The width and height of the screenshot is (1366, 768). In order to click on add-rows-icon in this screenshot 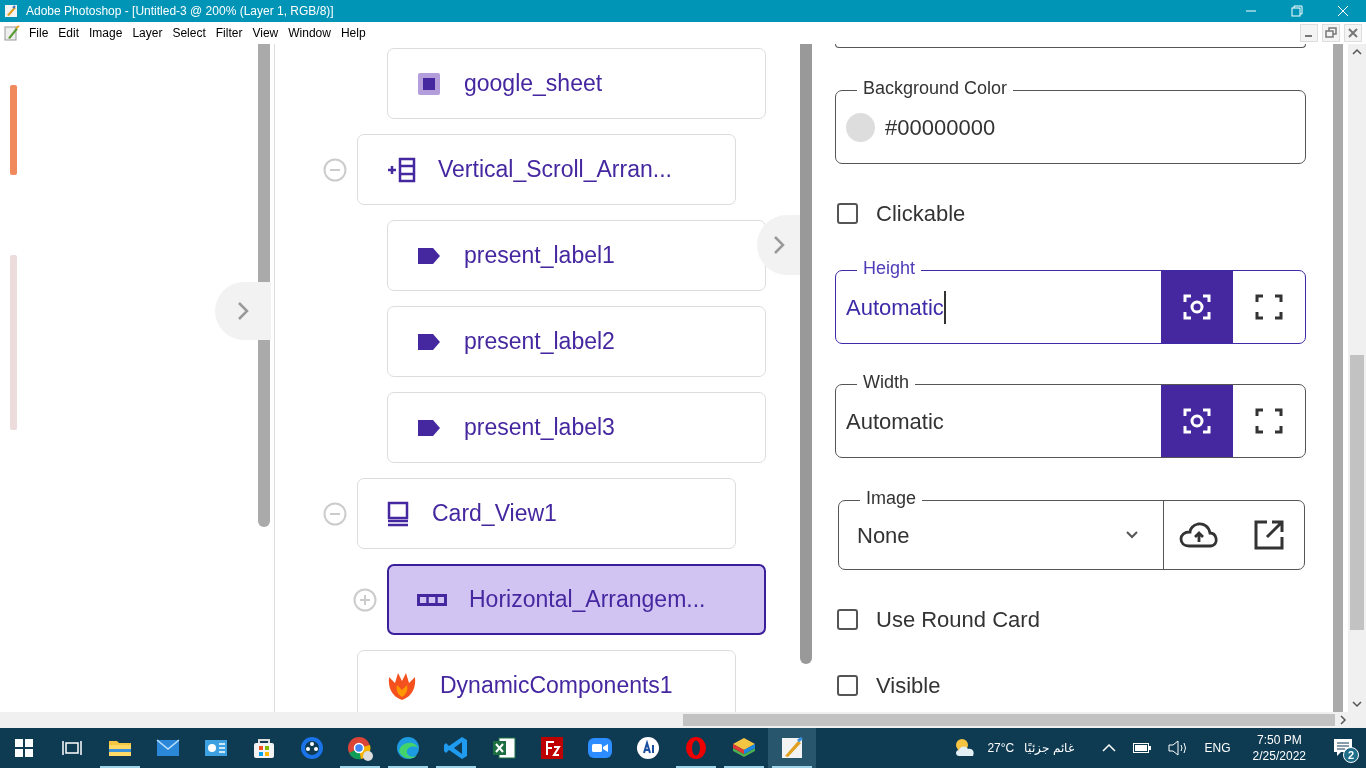, I will do `click(401, 169)`.